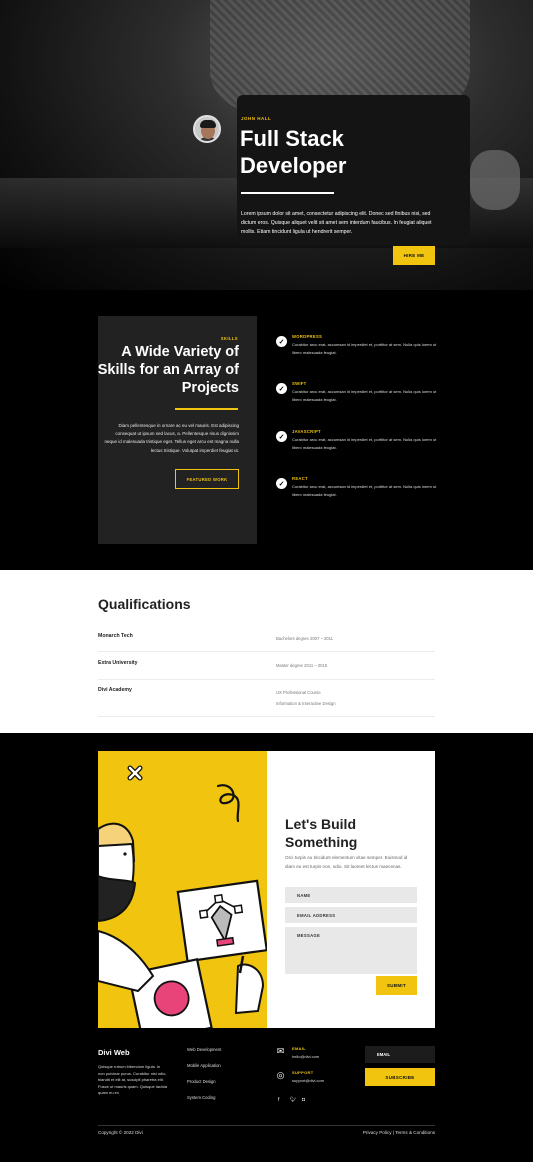 This screenshot has height=1162, width=533. What do you see at coordinates (280, 1051) in the screenshot?
I see `envelope-icon: ✉` at bounding box center [280, 1051].